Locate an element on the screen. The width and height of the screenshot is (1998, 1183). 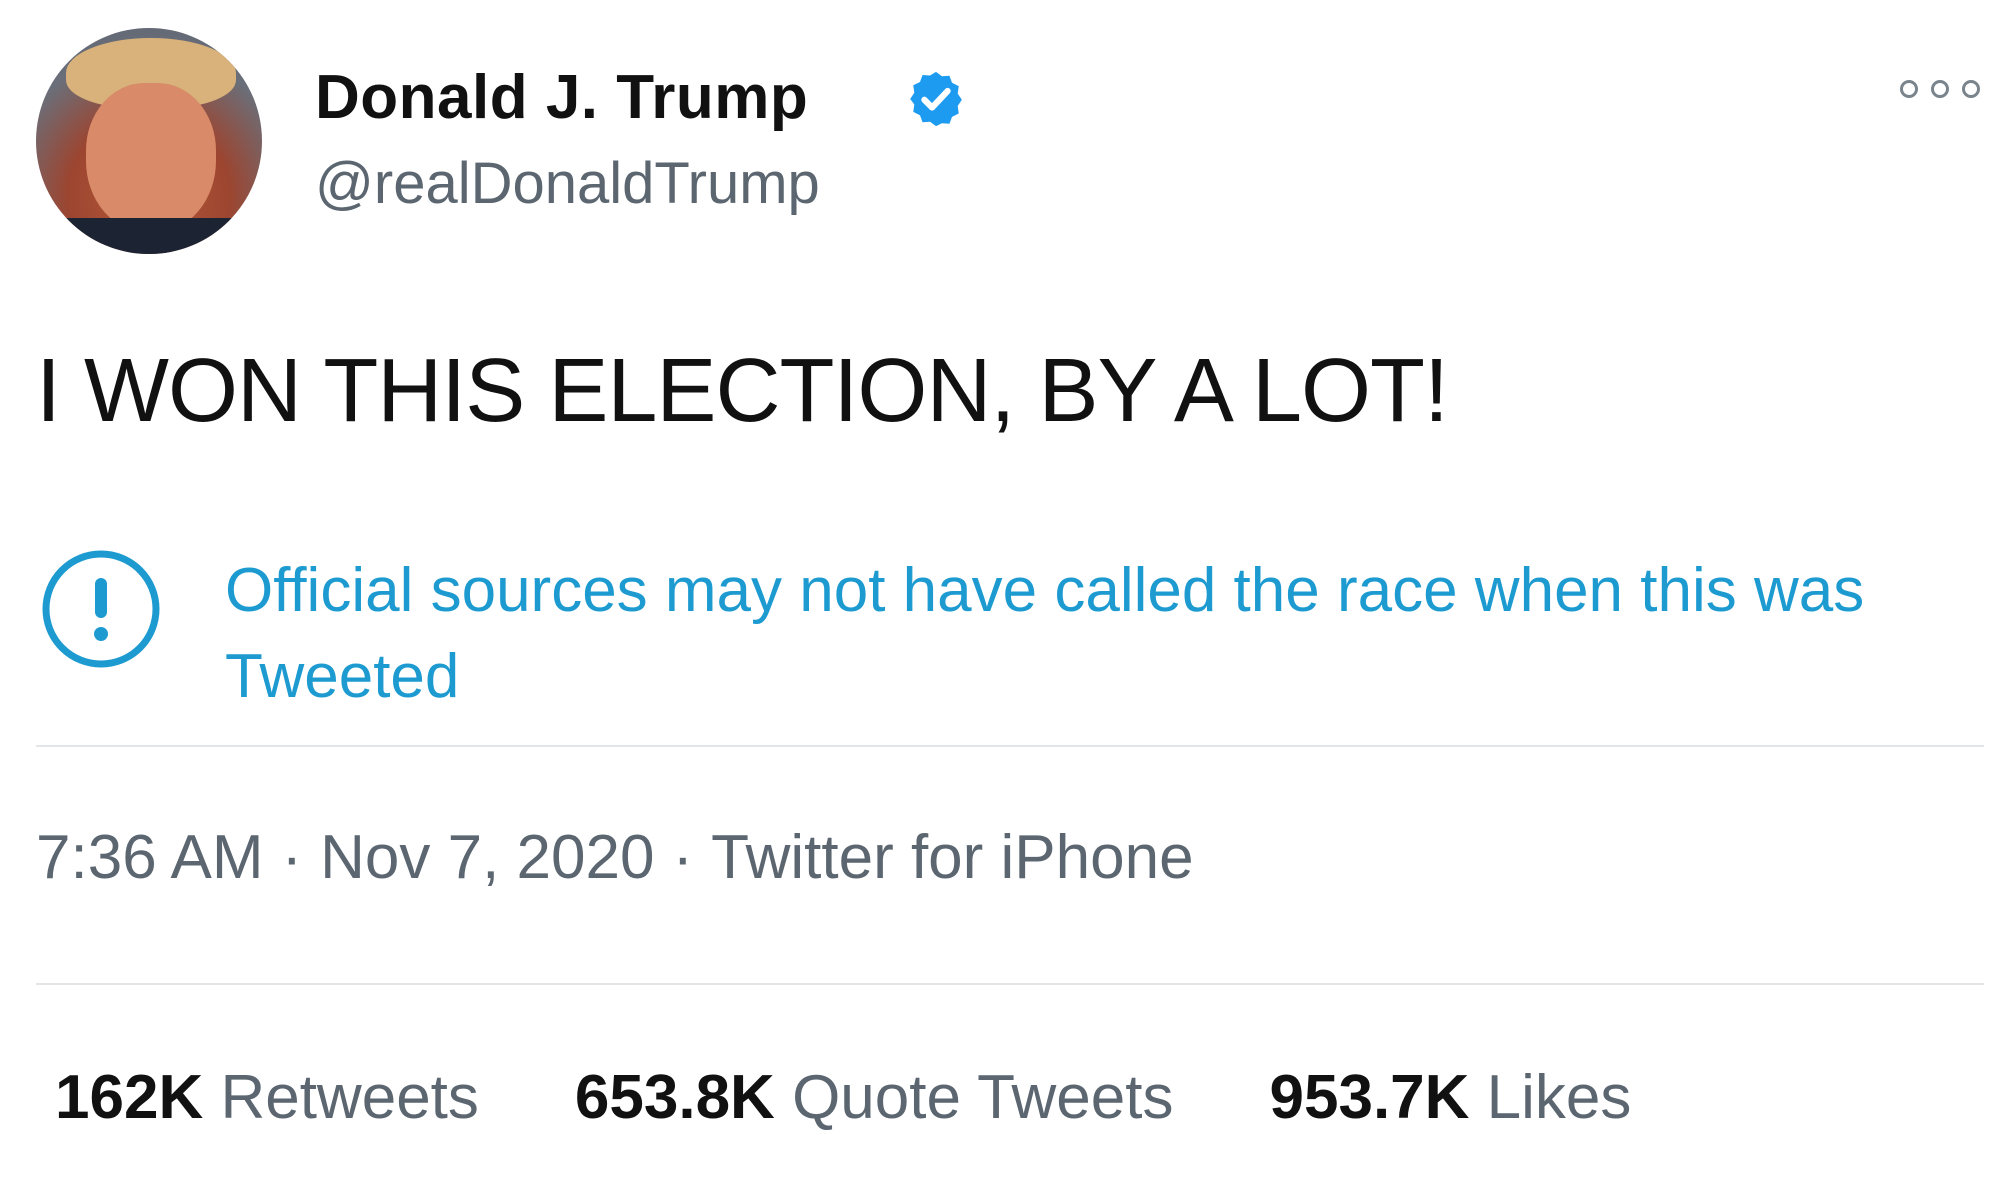
likes-stat: 953.7K Likes is located at coordinates (1451, 1097).